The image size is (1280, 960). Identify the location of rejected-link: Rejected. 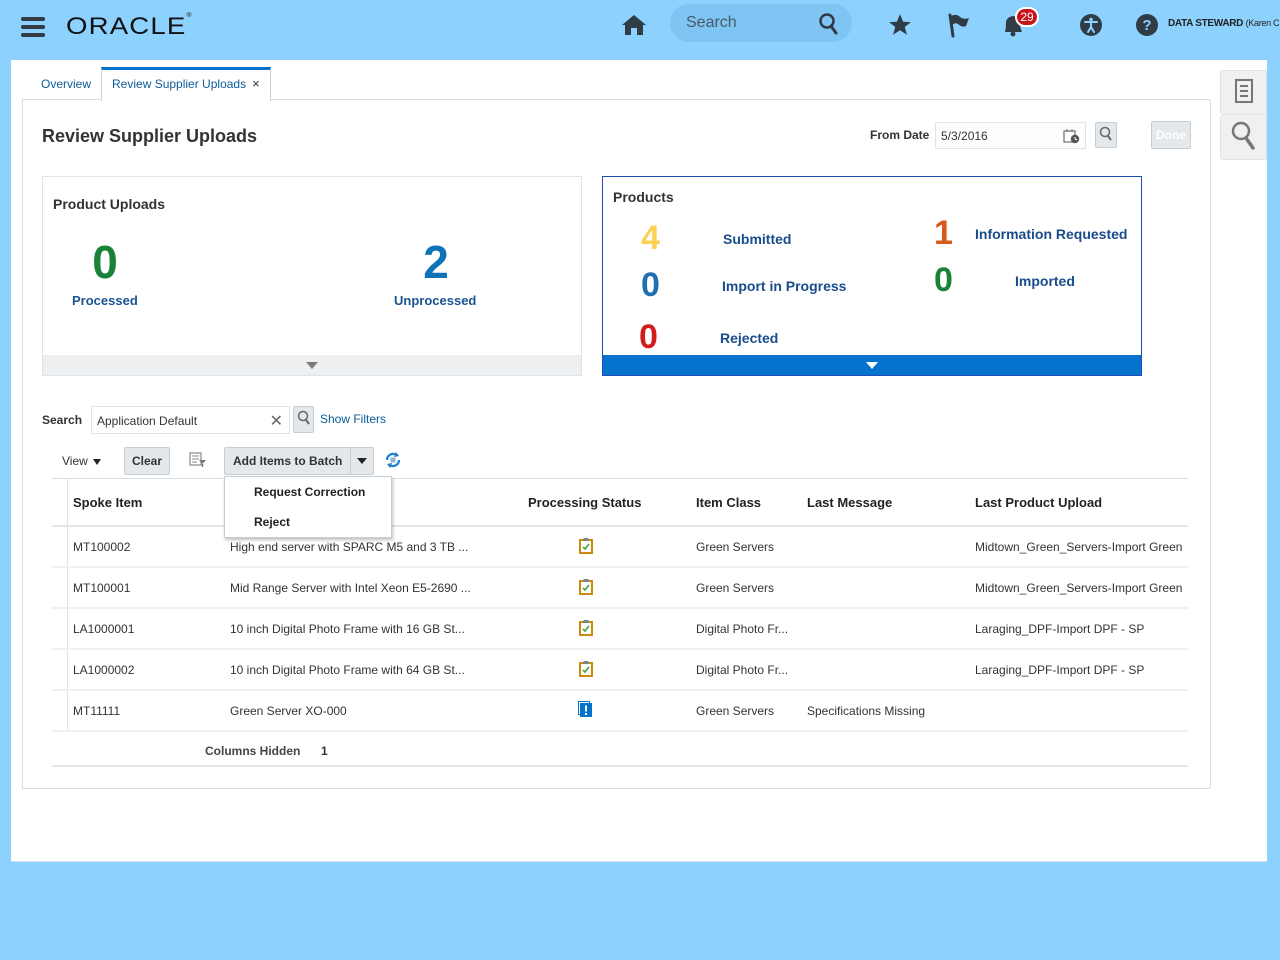
(749, 338).